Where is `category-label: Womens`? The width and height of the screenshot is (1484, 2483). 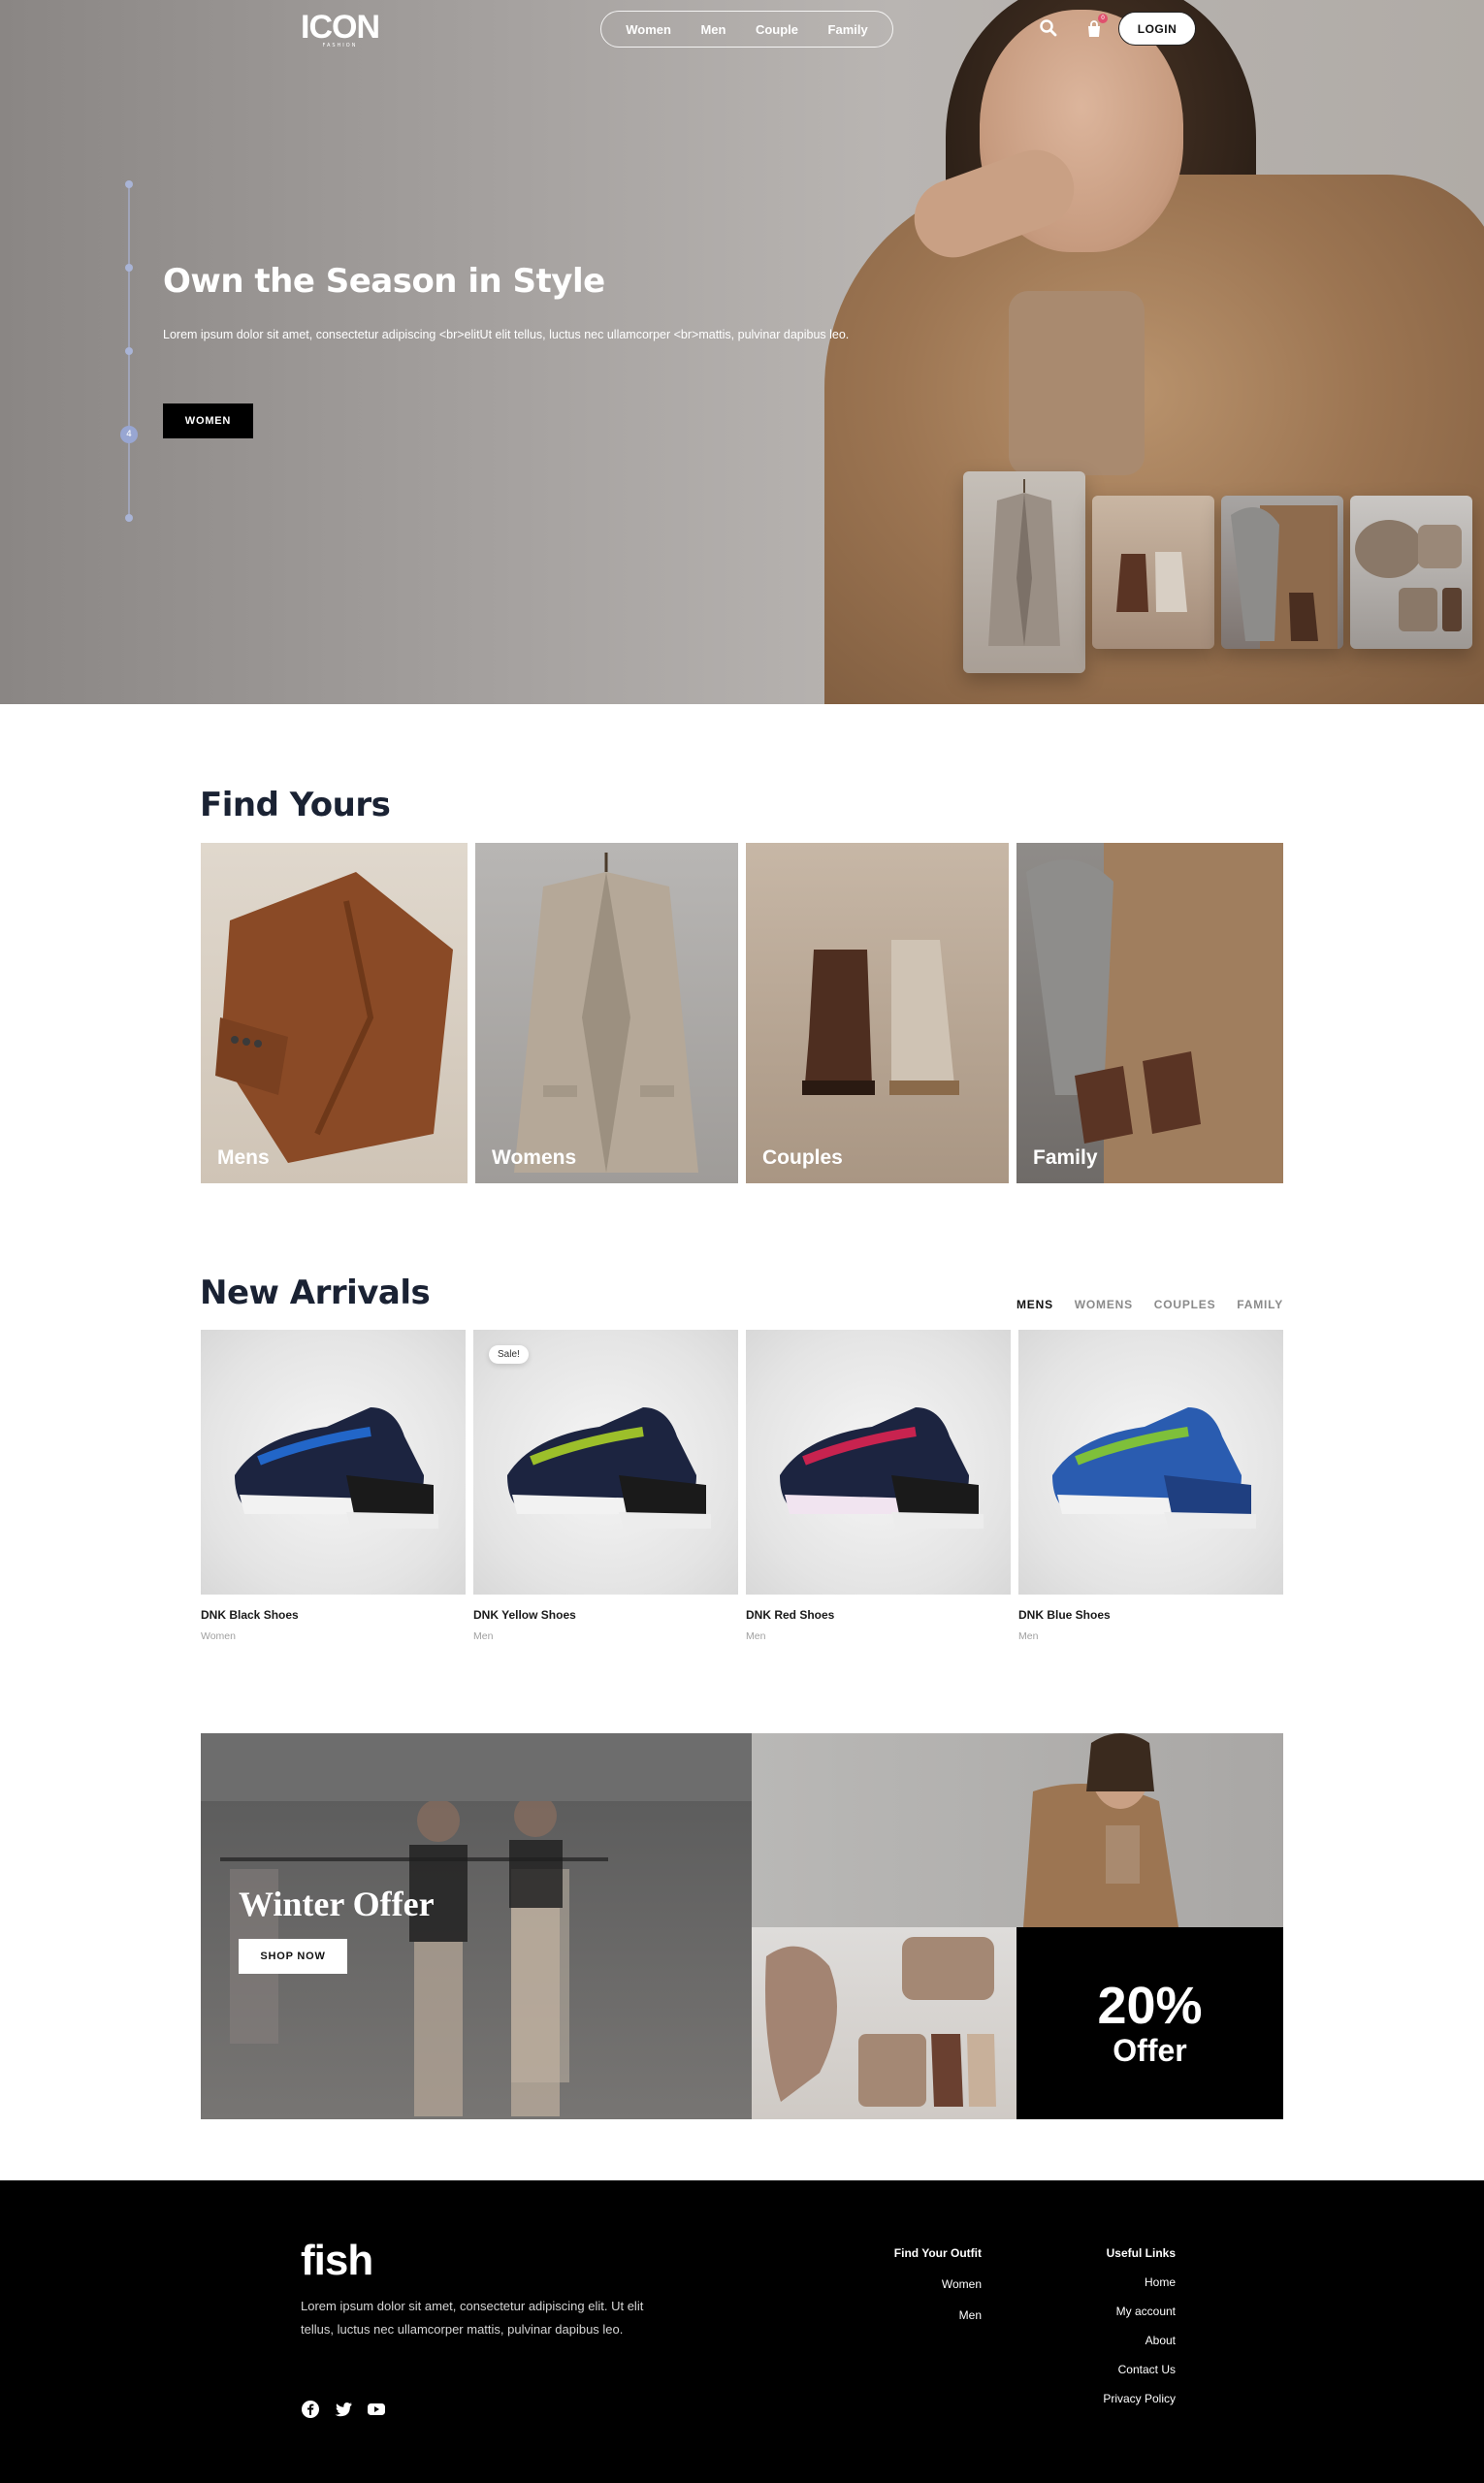
category-label: Womens is located at coordinates (534, 1157).